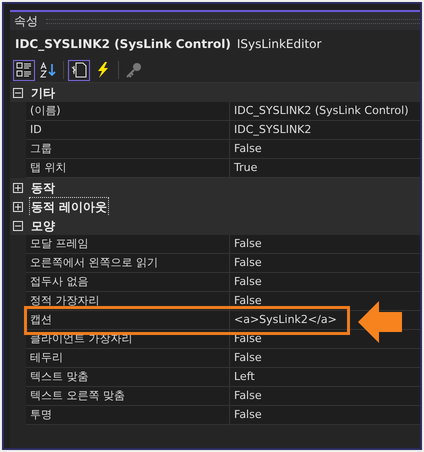  What do you see at coordinates (128, 320) in the screenshot?
I see `property-name: 캡션` at bounding box center [128, 320].